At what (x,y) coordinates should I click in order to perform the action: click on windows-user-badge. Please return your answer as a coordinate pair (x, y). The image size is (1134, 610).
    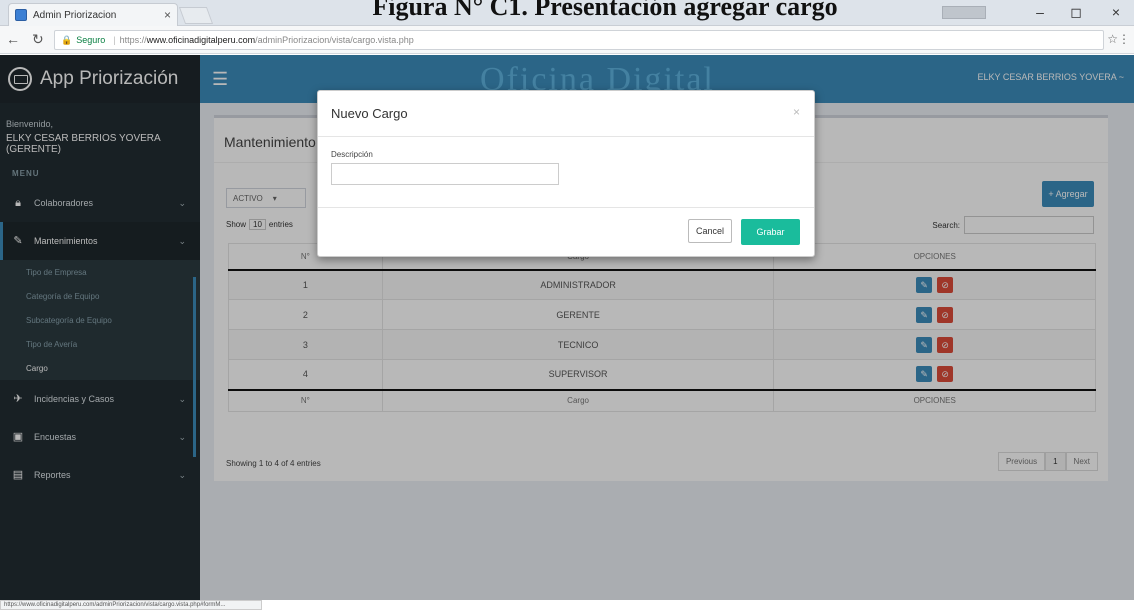
    Looking at the image, I should click on (964, 12).